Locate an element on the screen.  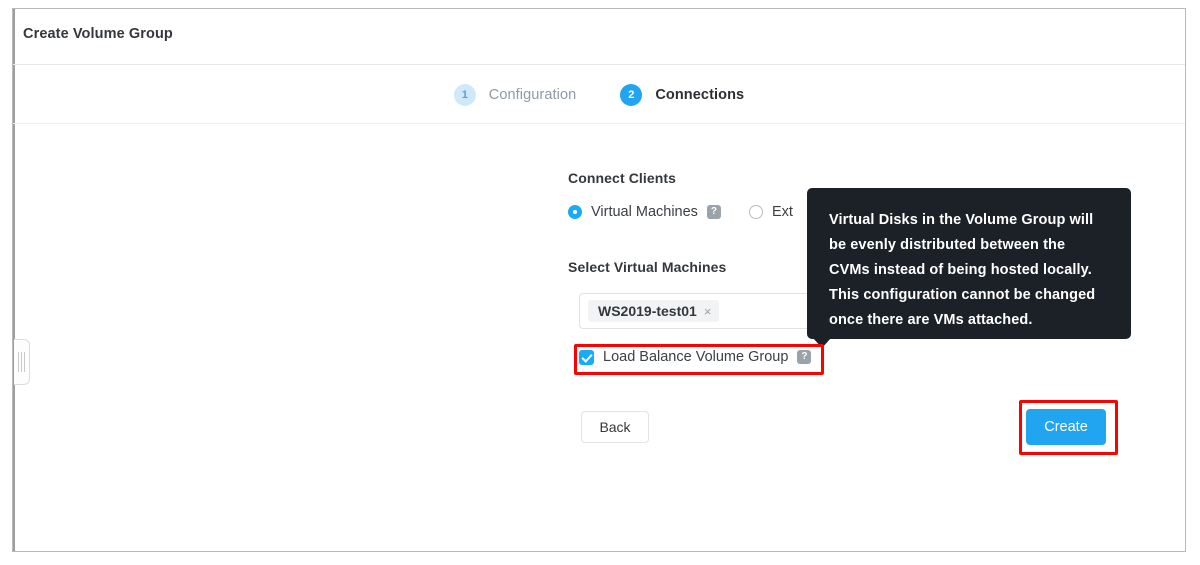
radio-option-external-clients: Ext is located at coordinates (770, 212).